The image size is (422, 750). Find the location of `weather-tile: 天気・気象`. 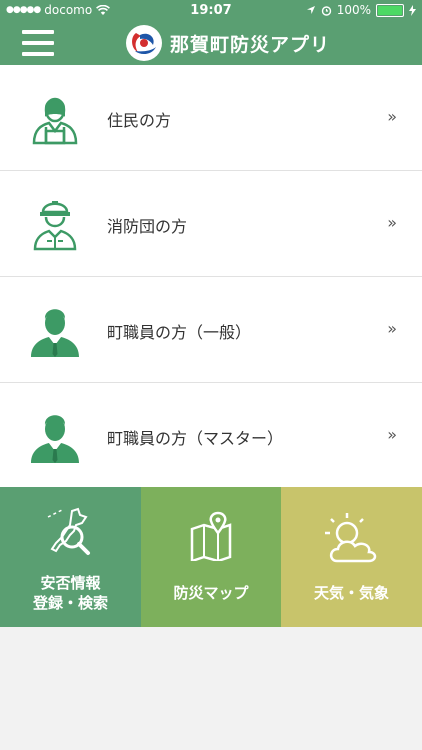

weather-tile: 天気・気象 is located at coordinates (351, 557).